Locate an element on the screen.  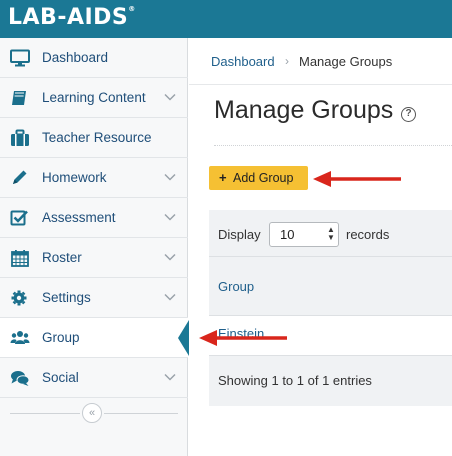
page-title: Manage Groups is located at coordinates (304, 110).